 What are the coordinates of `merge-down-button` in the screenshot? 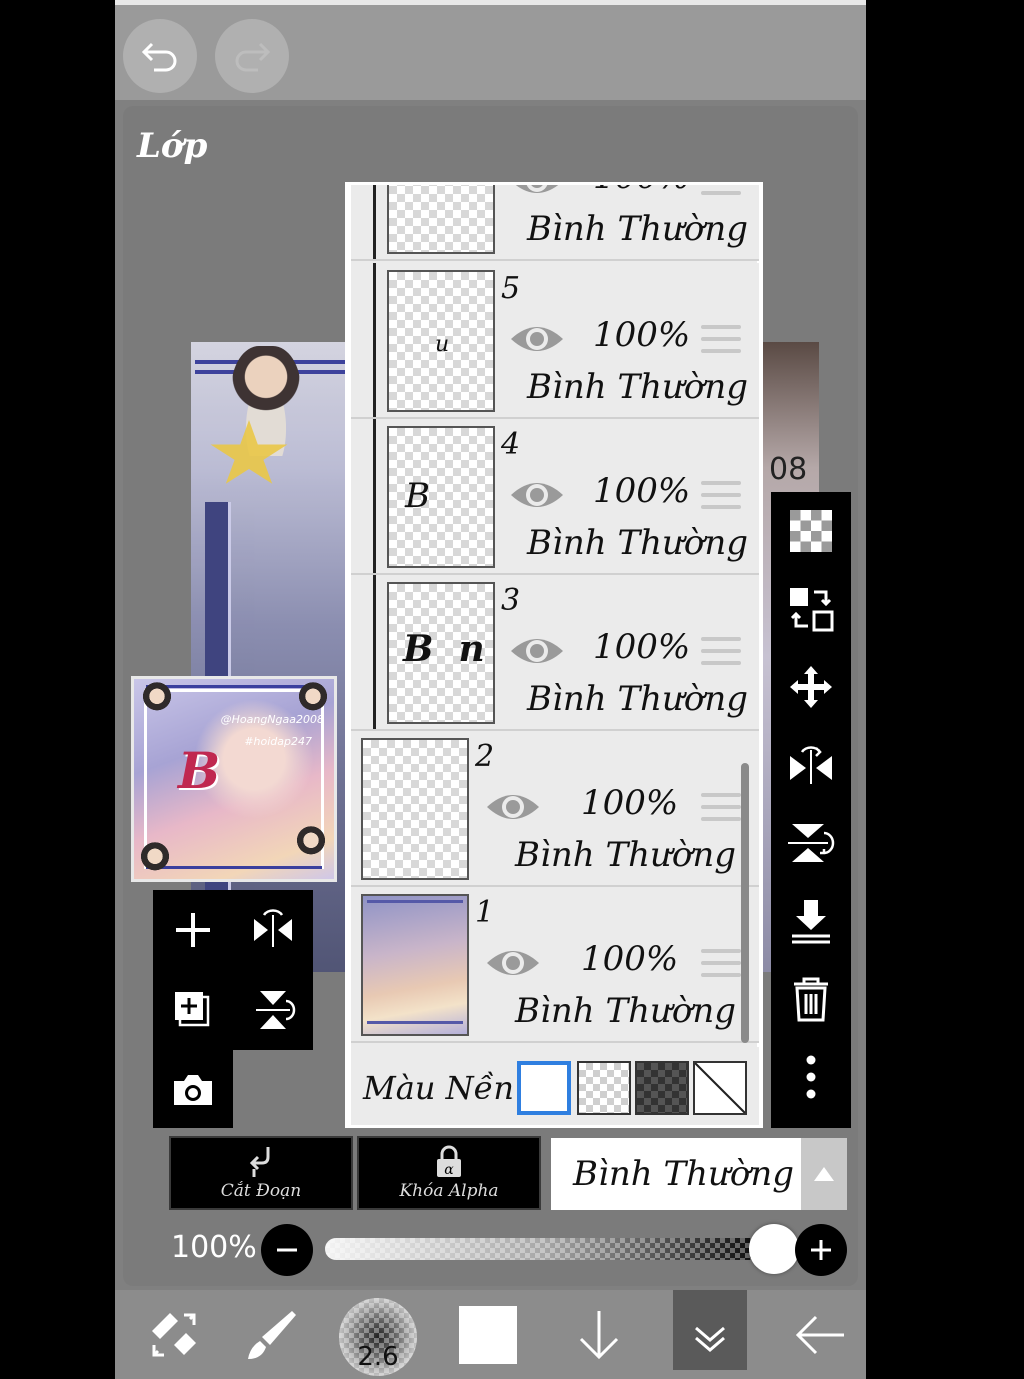 It's located at (811, 921).